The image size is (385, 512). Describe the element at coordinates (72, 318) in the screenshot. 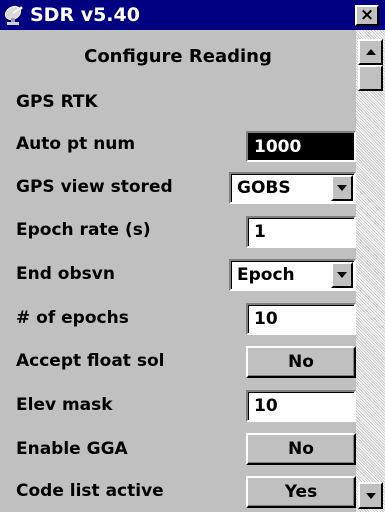

I see `num-epochs-label: # of epochs` at that location.